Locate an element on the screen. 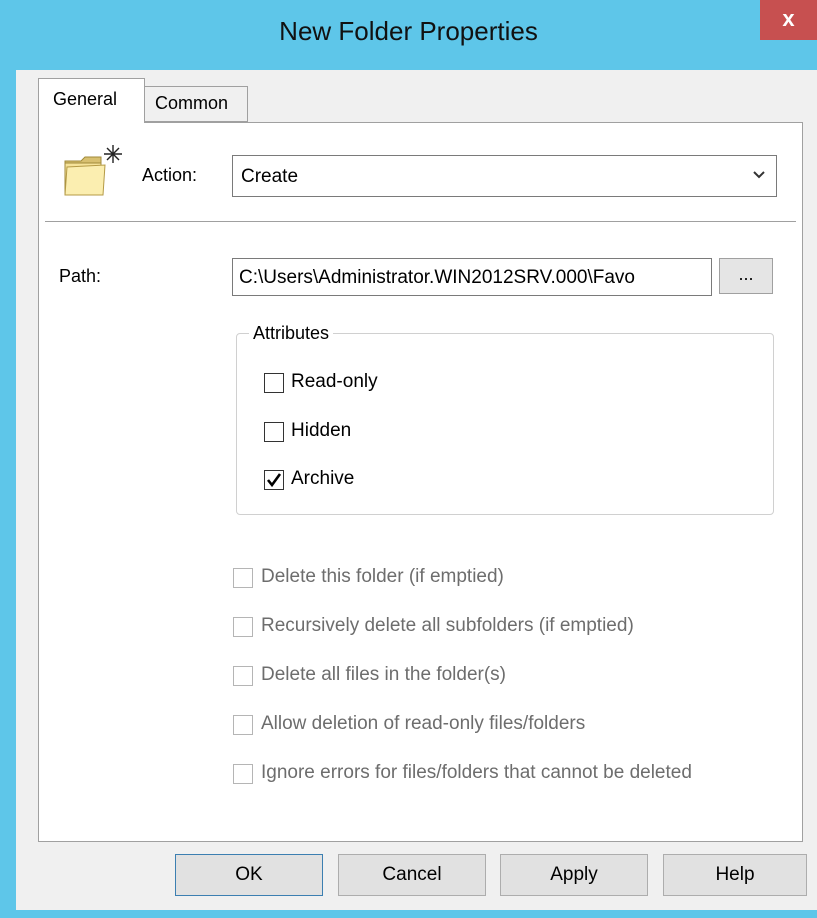 Image resolution: width=817 pixels, height=918 pixels. delete-folder-label: Delete this folder (if emptied) is located at coordinates (382, 576).